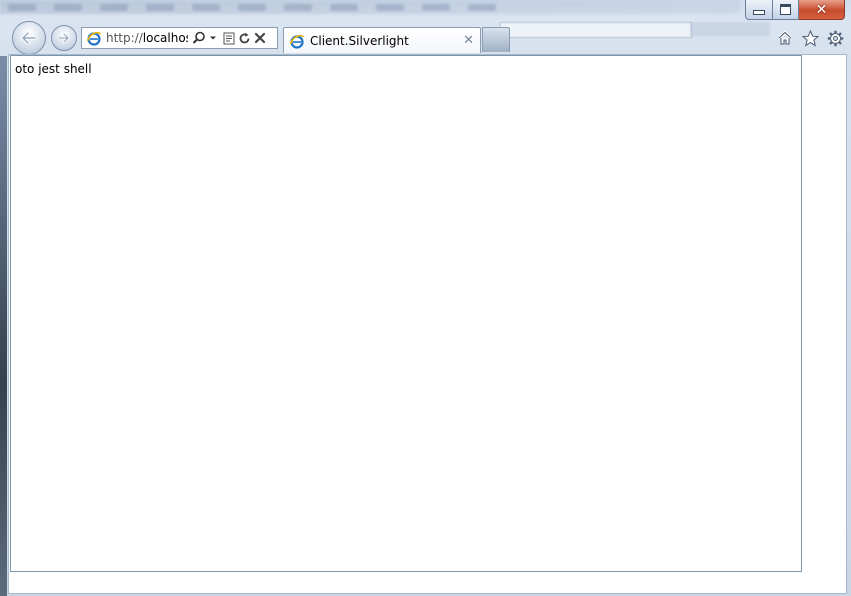  What do you see at coordinates (596, 30) in the screenshot?
I see `background-window-search` at bounding box center [596, 30].